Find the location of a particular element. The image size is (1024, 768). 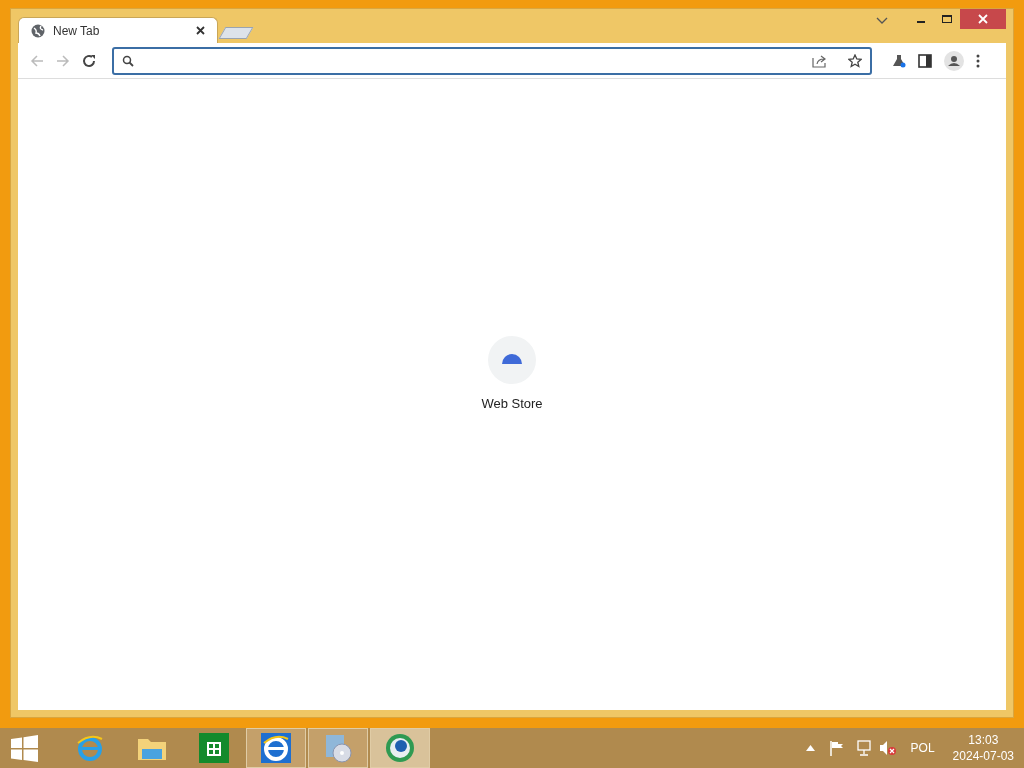

speaker-muted-icon is located at coordinates (887, 748).